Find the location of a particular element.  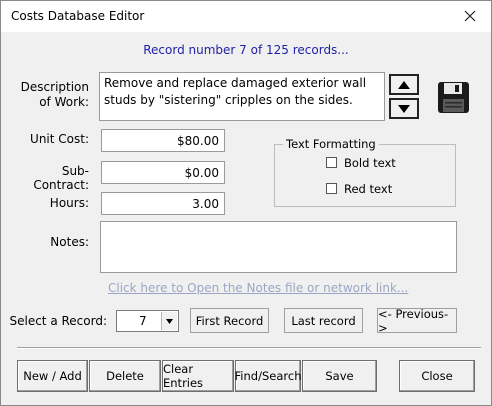

select-record-label: Select a Record: is located at coordinates (58, 321).